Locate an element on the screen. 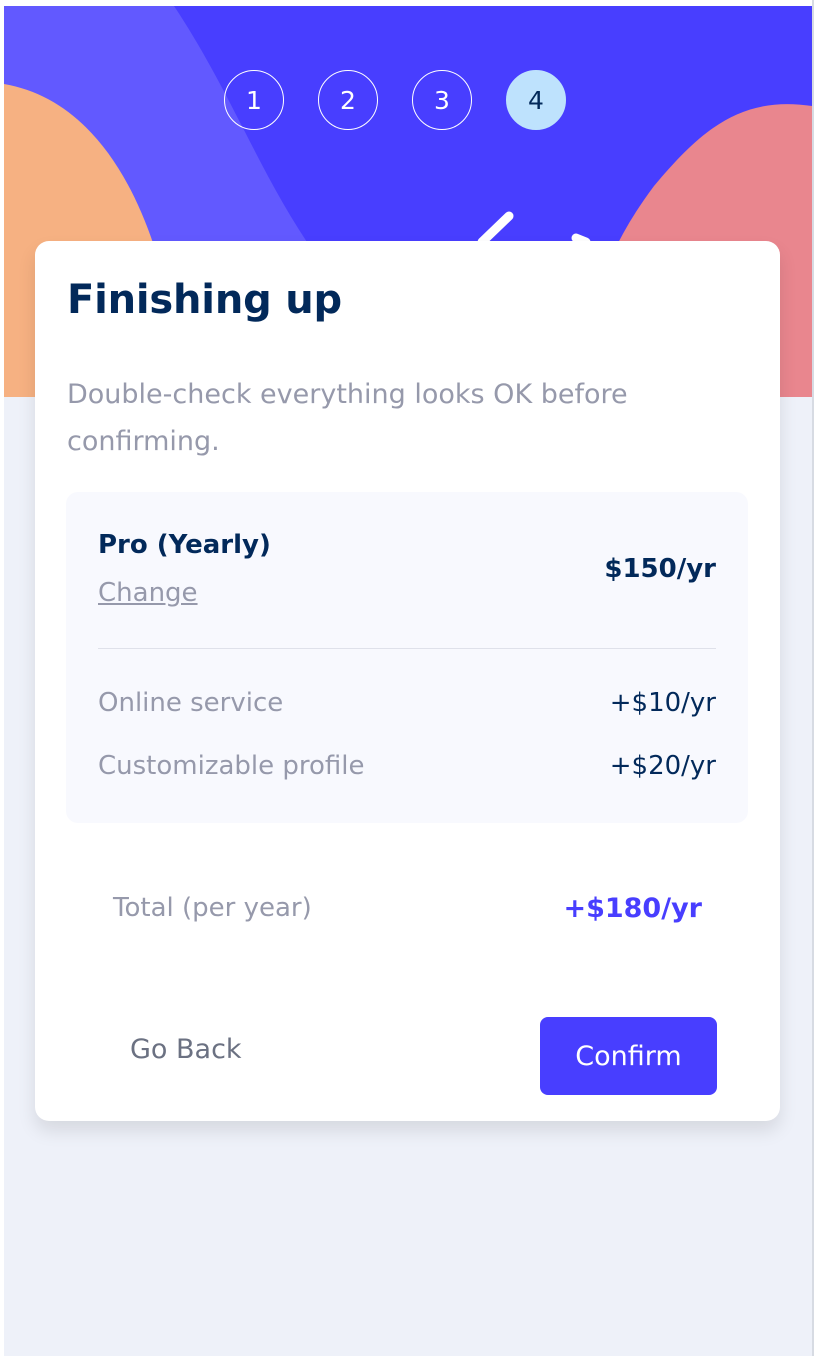 Image resolution: width=818 pixels, height=1356 pixels. total-value: +$180/yr is located at coordinates (632, 908).